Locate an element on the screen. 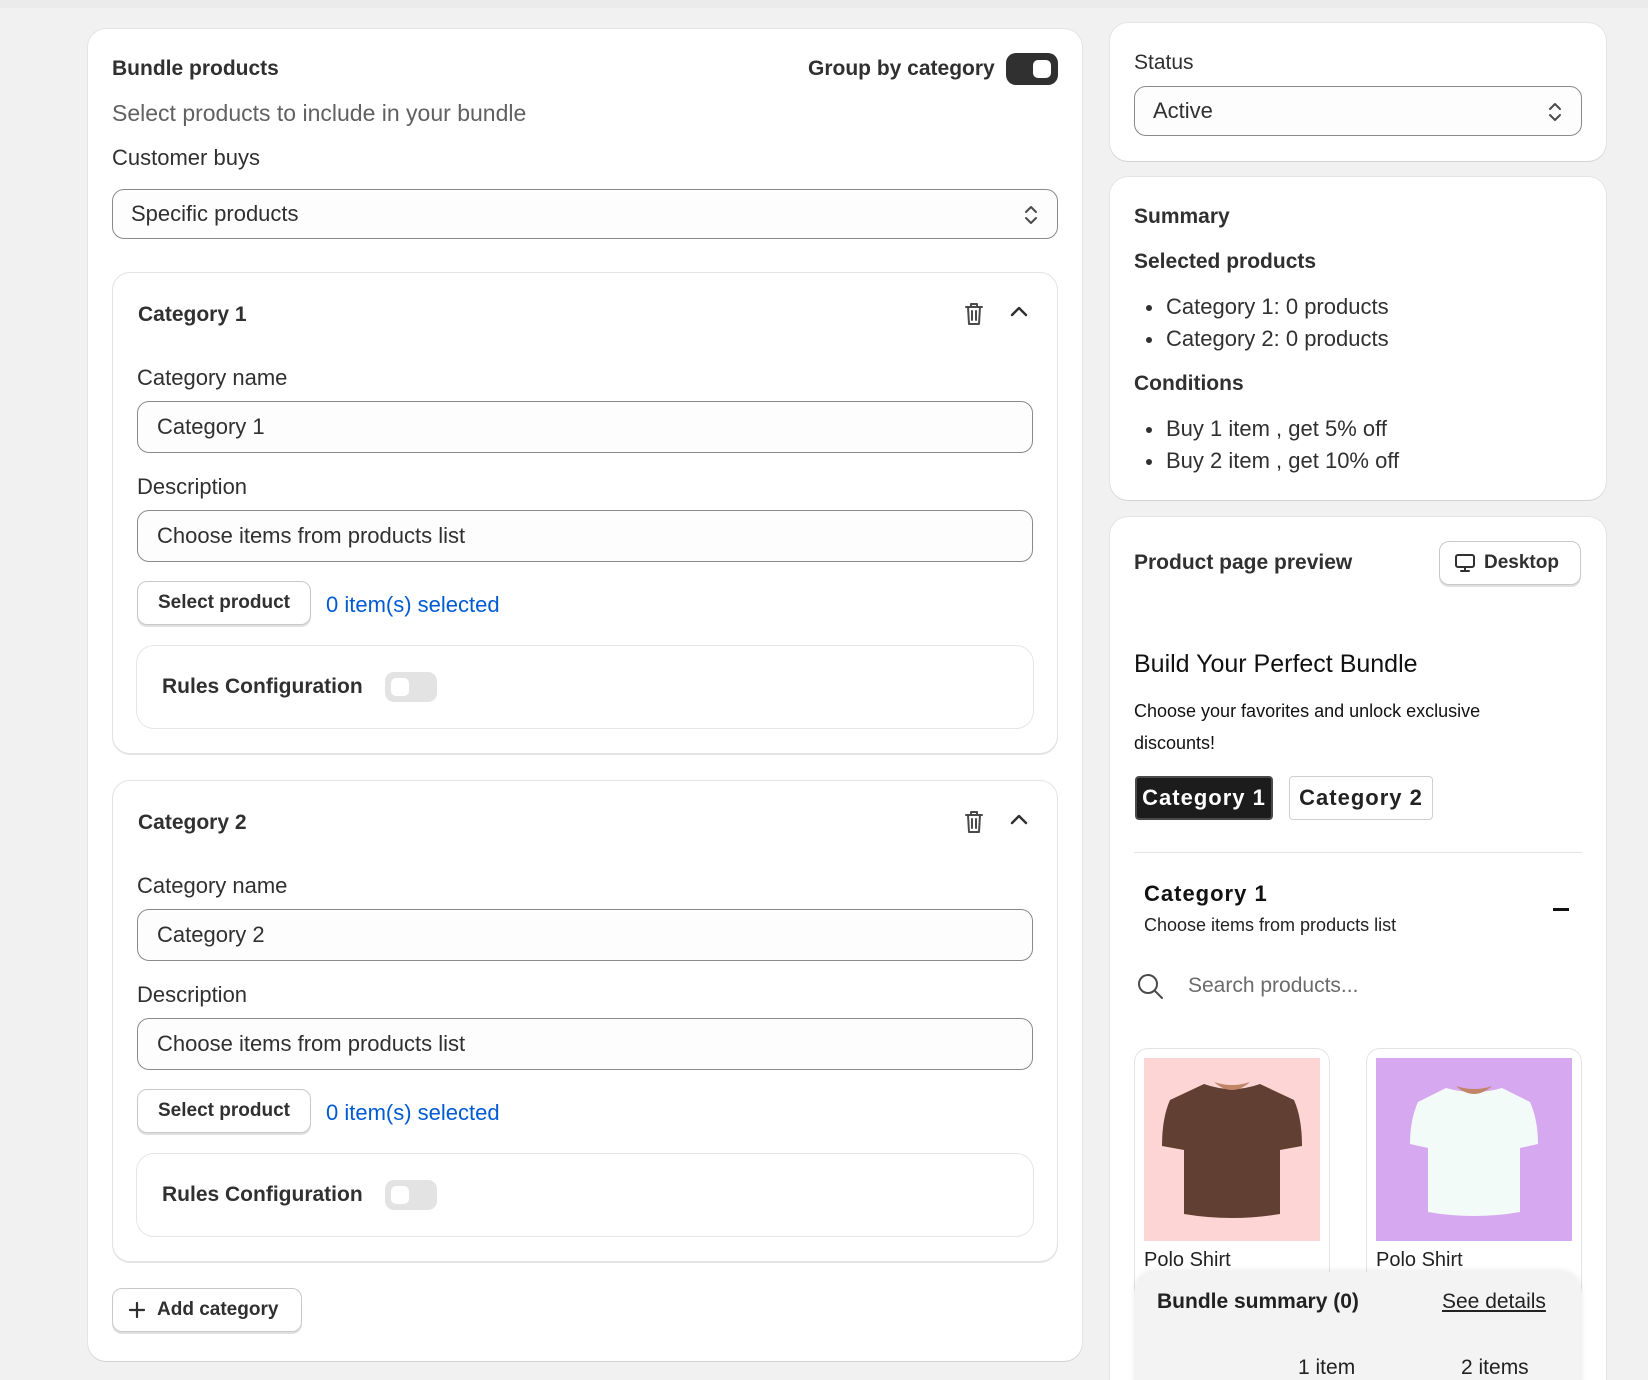 Image resolution: width=1648 pixels, height=1380 pixels. category-name-input: Category 1 is located at coordinates (585, 427).